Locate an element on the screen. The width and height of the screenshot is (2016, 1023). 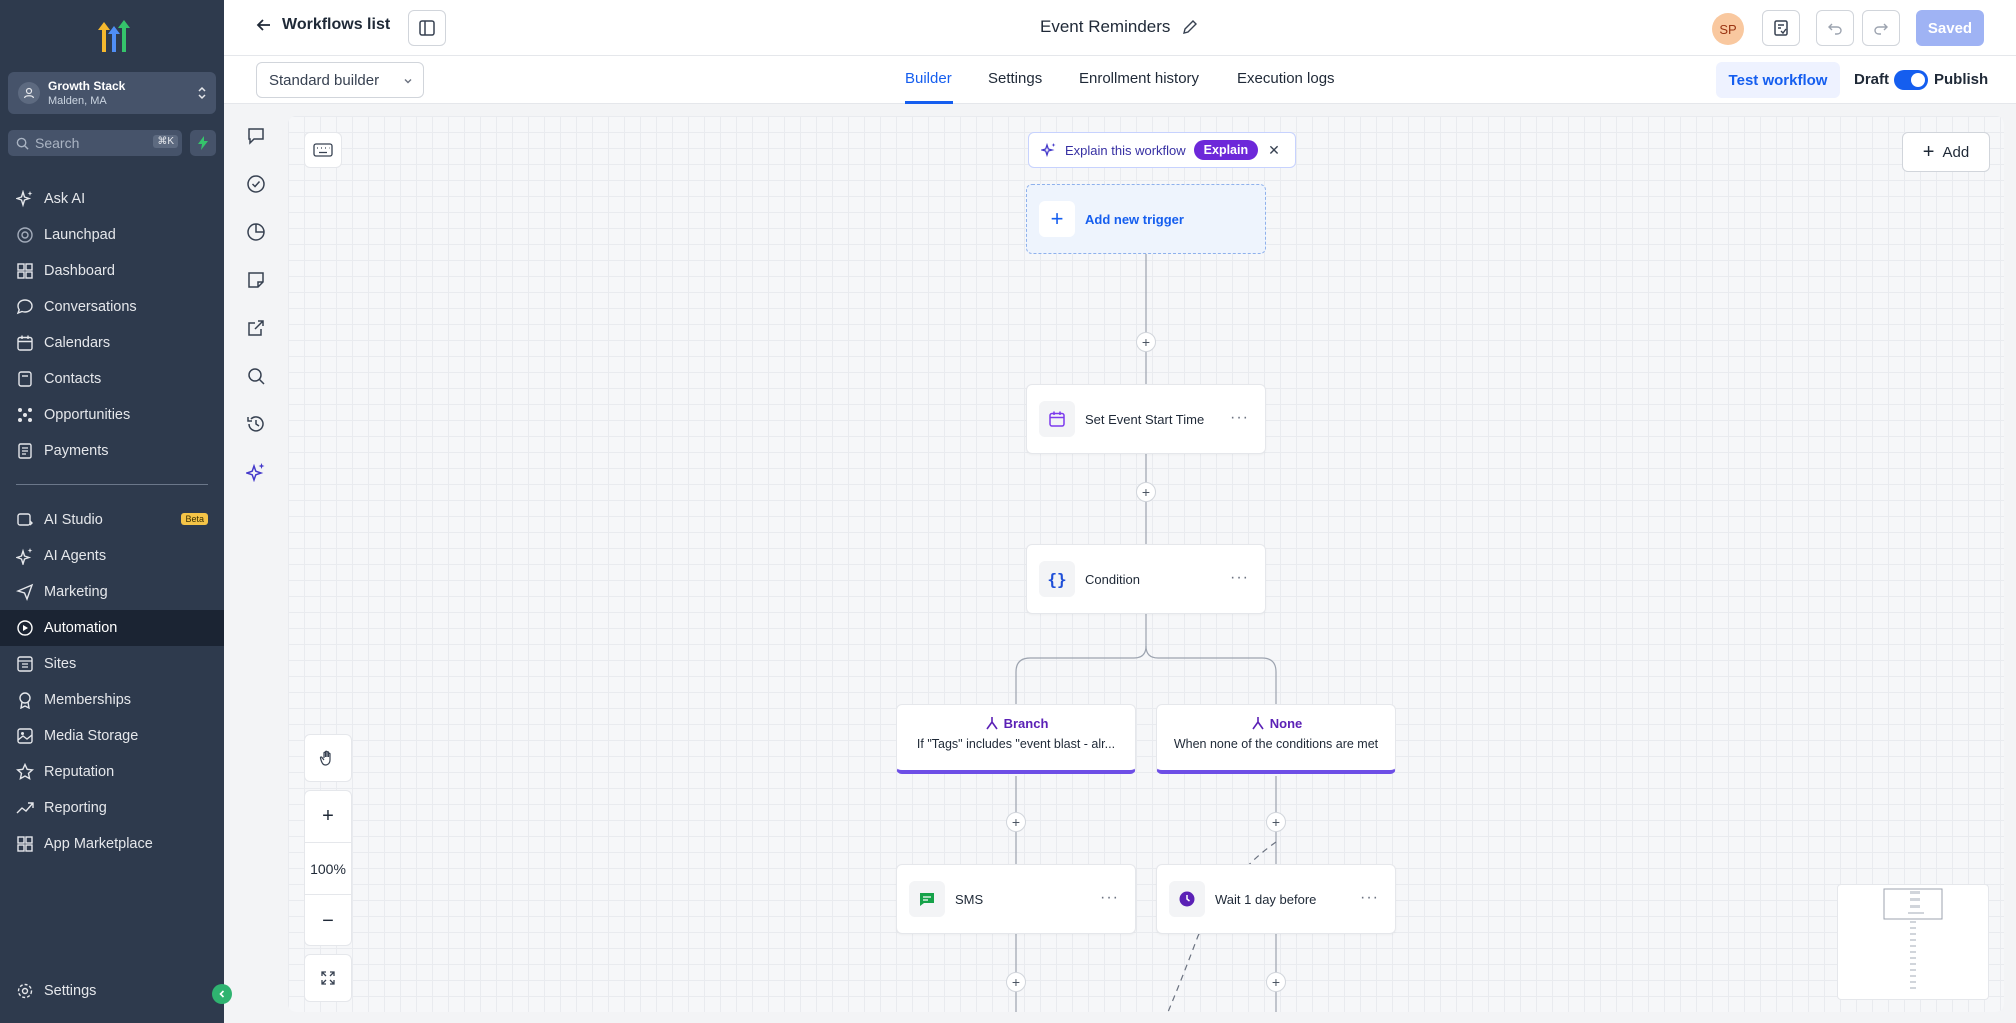
search-shortcut: ⌘K is located at coordinates (165, 141).